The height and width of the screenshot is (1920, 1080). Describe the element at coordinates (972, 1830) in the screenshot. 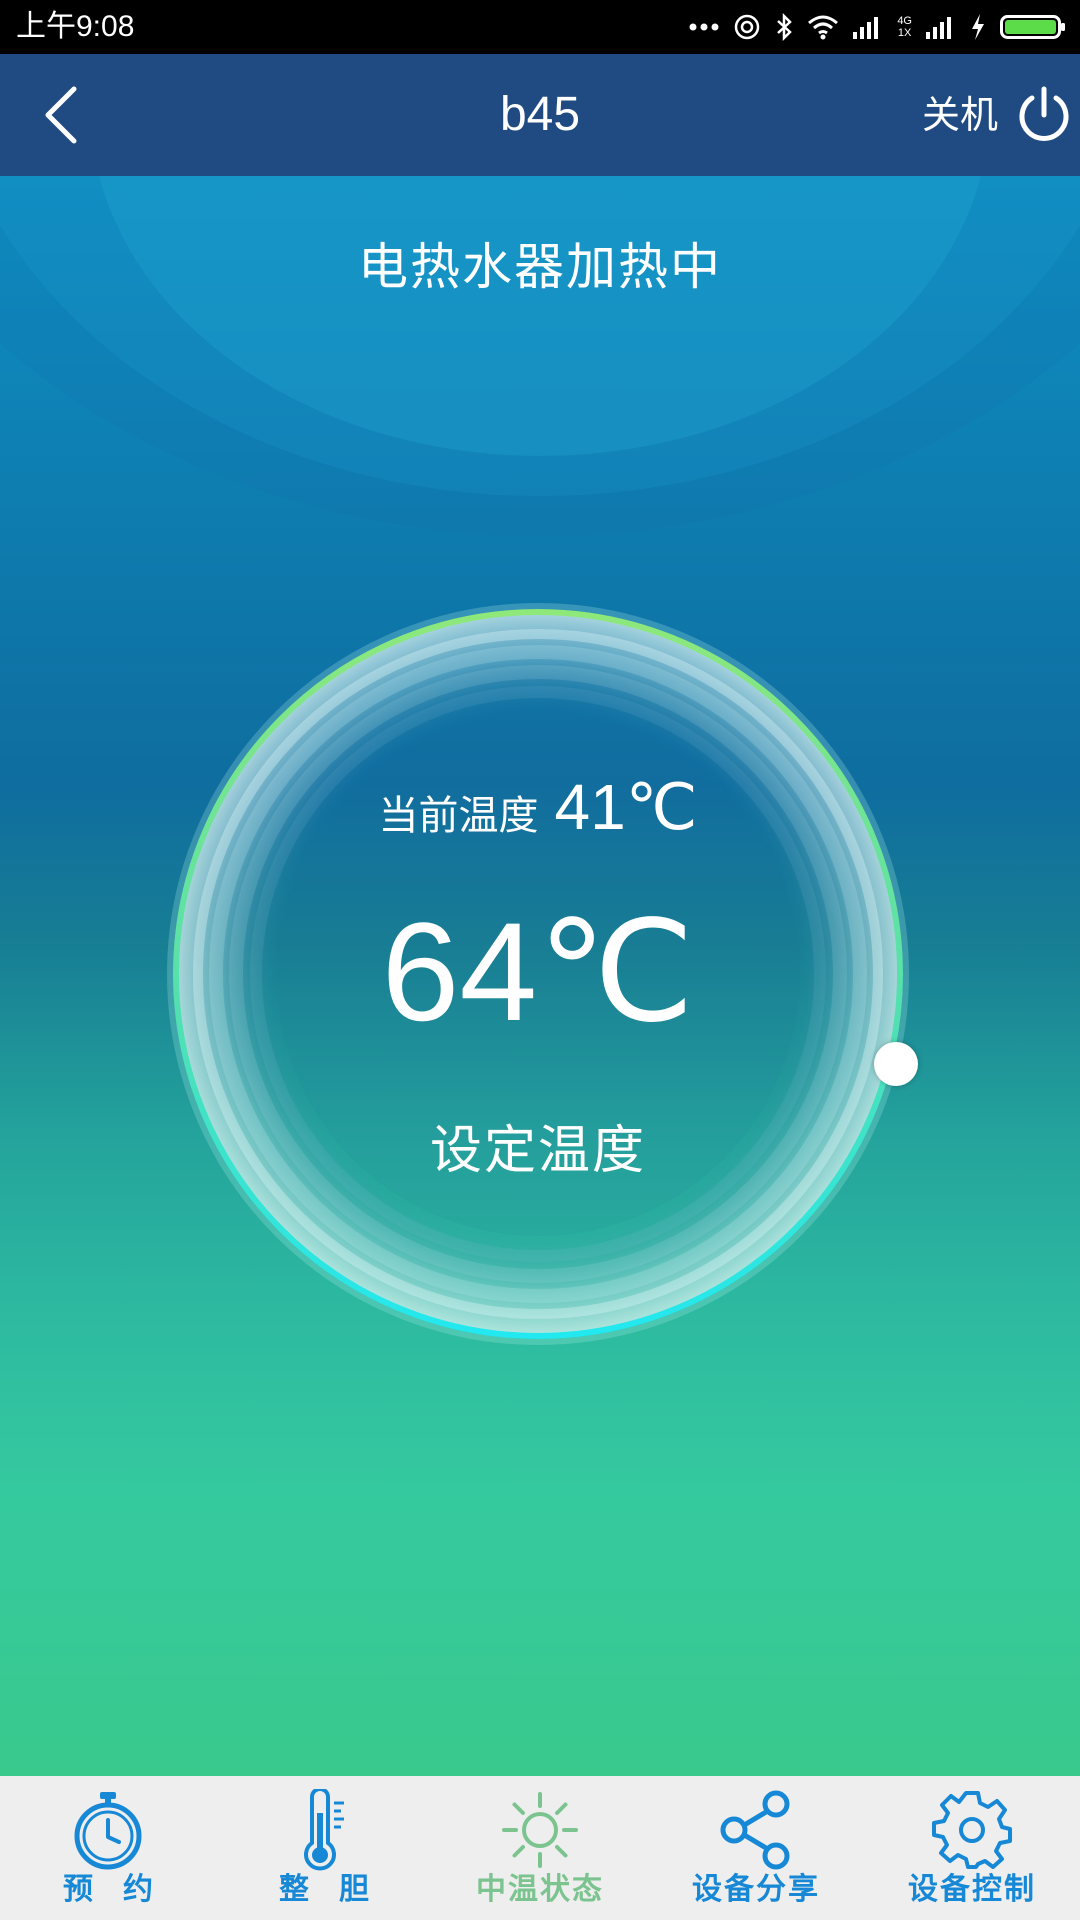

I see `gear-icon` at that location.